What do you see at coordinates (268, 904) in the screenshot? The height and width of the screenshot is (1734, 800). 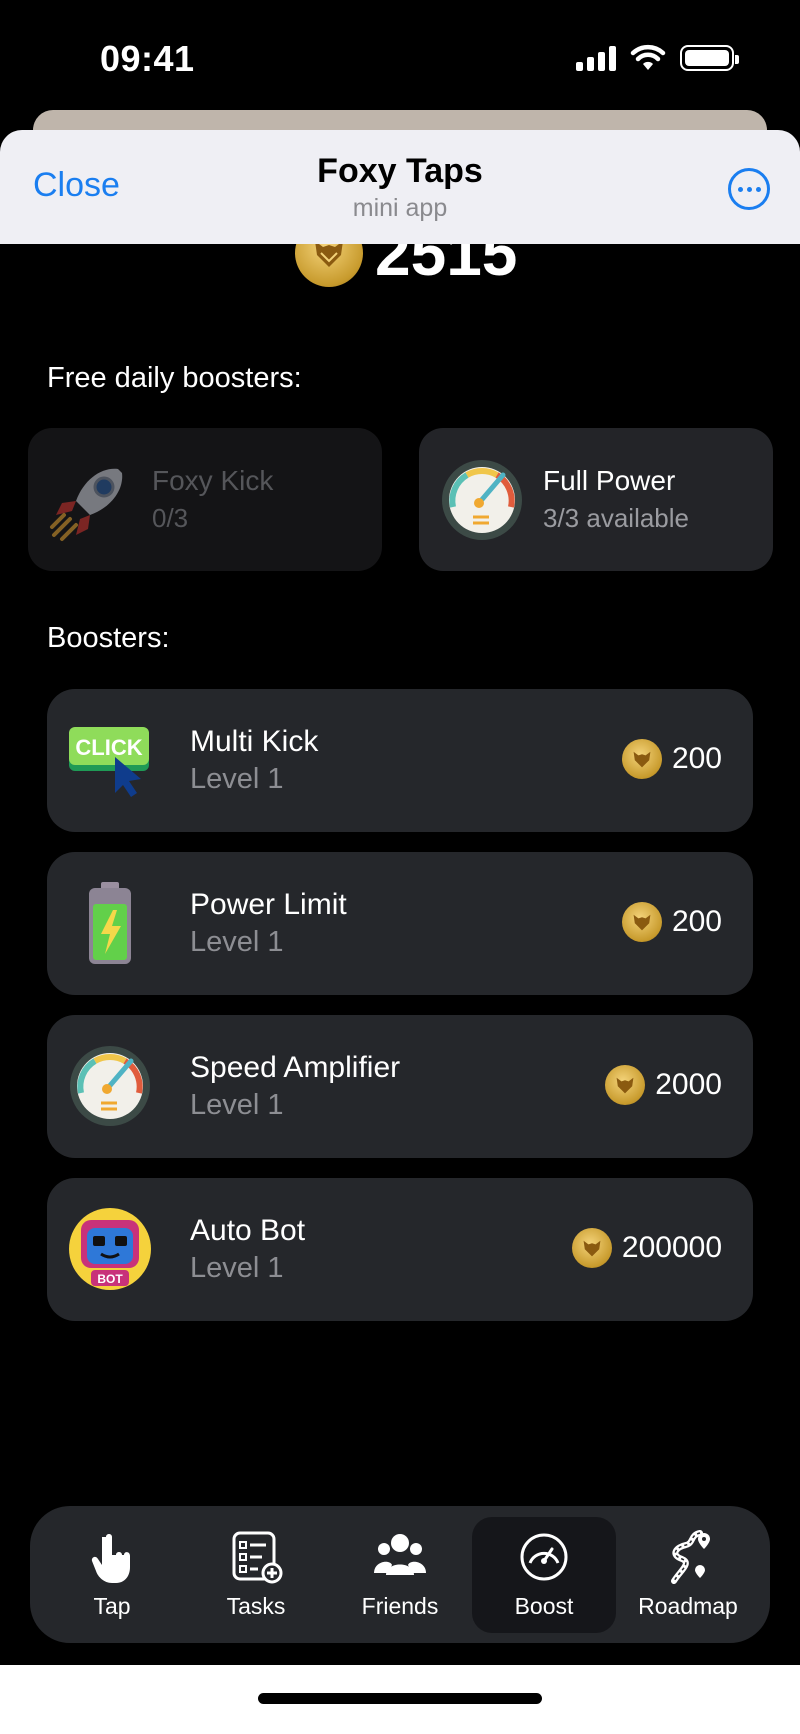 I see `booster-name: Power Limit` at bounding box center [268, 904].